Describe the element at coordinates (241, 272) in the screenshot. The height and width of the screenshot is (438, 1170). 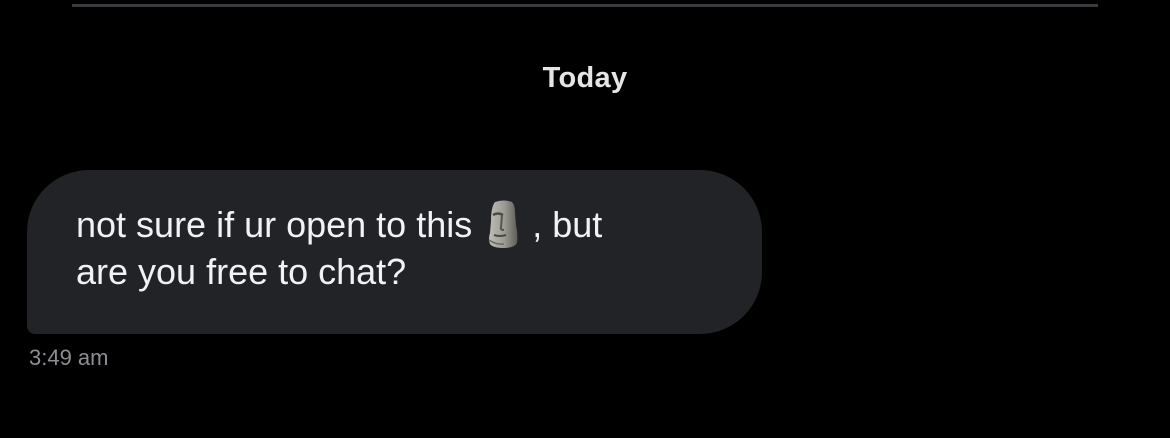
I see `message-line-2: are you free to chat?` at that location.